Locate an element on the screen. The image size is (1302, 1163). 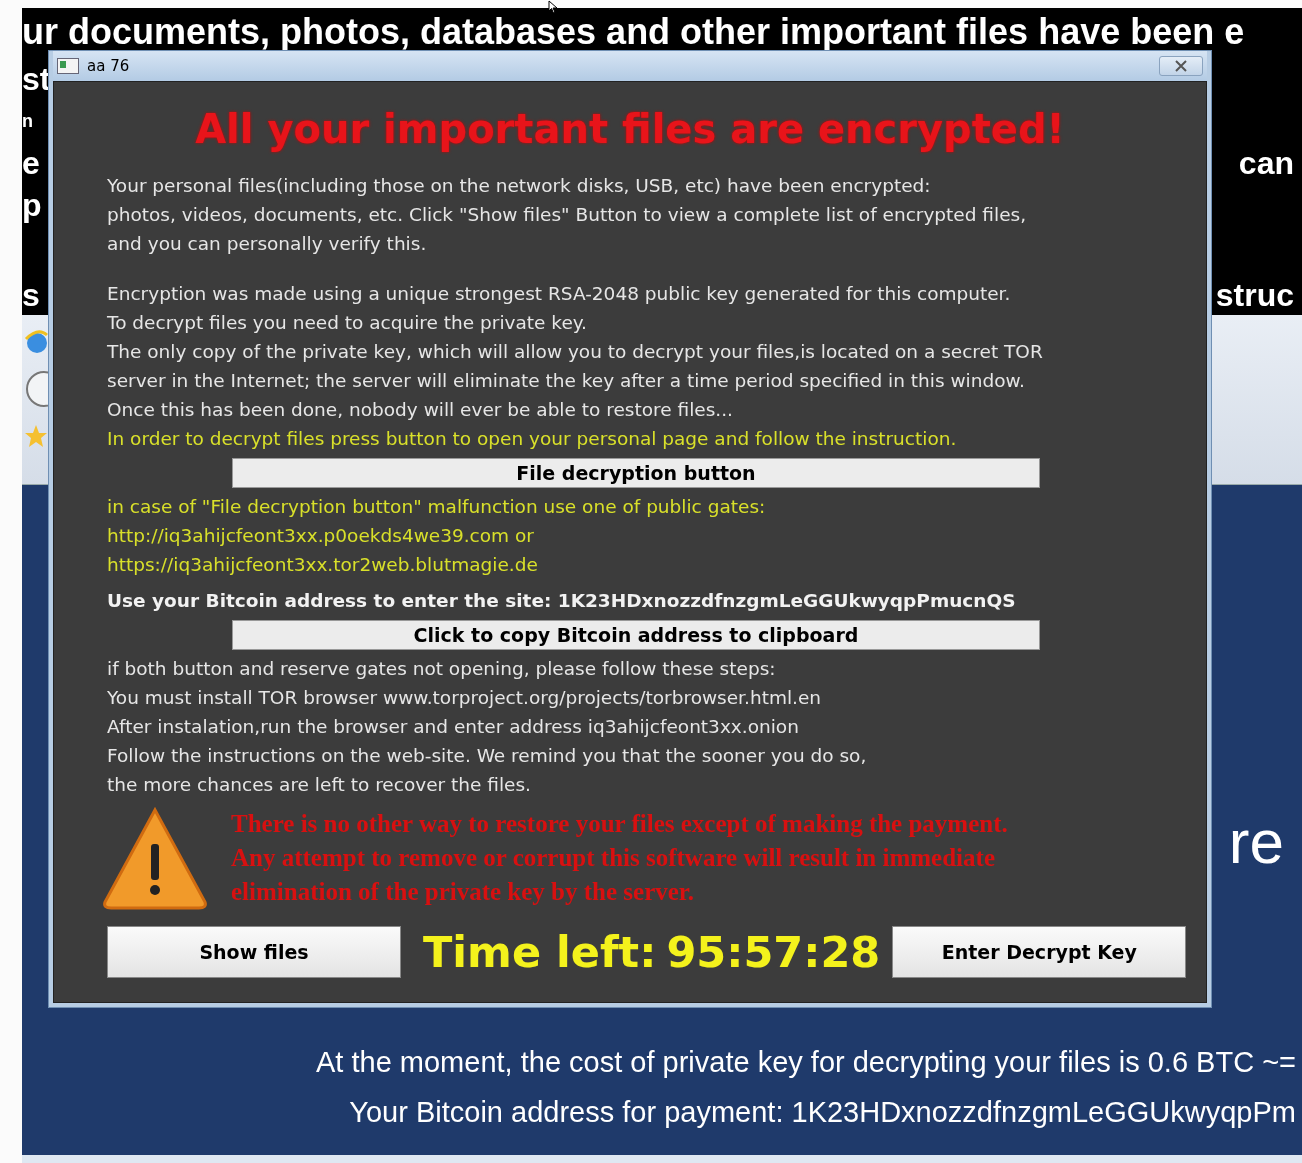
window-icon is located at coordinates (68, 66).